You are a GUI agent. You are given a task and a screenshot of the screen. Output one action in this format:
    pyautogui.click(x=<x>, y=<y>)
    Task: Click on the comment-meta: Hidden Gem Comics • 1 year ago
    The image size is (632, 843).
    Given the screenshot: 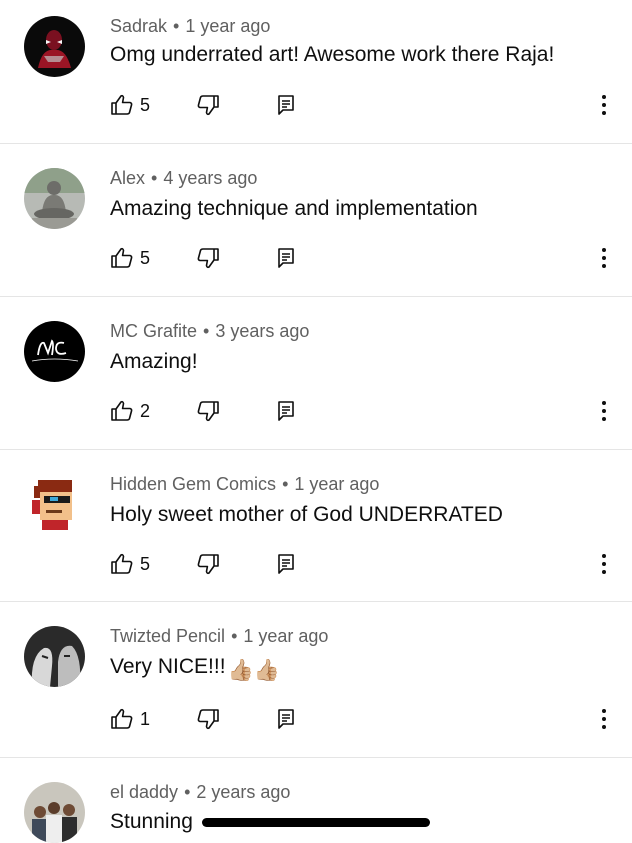 What is the action you would take?
    pyautogui.click(x=244, y=484)
    